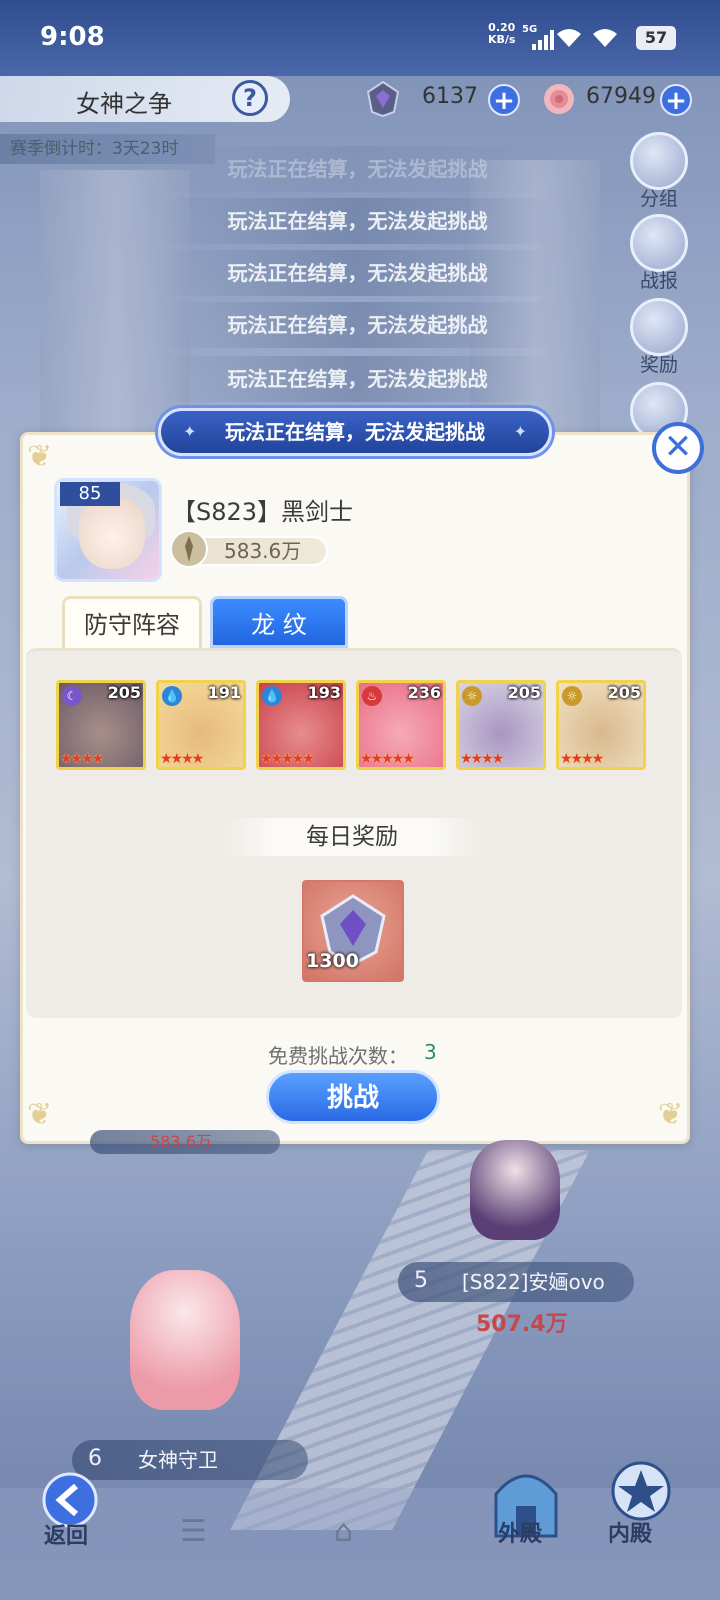 The image size is (720, 1600). What do you see at coordinates (430, 1052) in the screenshot?
I see `free-challenges-count: 3` at bounding box center [430, 1052].